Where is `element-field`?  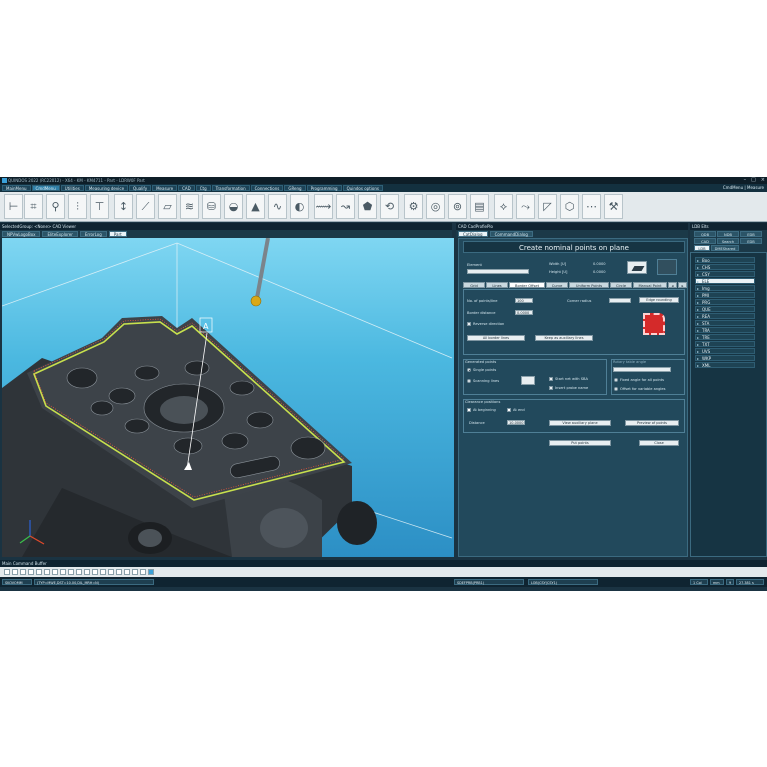 element-field is located at coordinates (498, 271).